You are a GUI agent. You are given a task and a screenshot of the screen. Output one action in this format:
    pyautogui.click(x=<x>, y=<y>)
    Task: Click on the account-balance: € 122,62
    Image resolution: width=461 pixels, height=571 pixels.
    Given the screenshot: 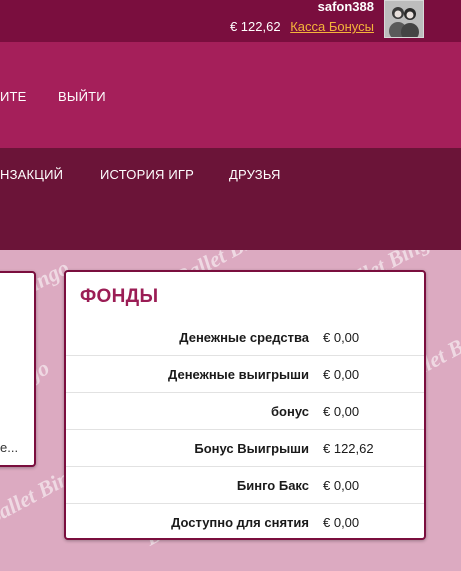 What is the action you would take?
    pyautogui.click(x=255, y=26)
    